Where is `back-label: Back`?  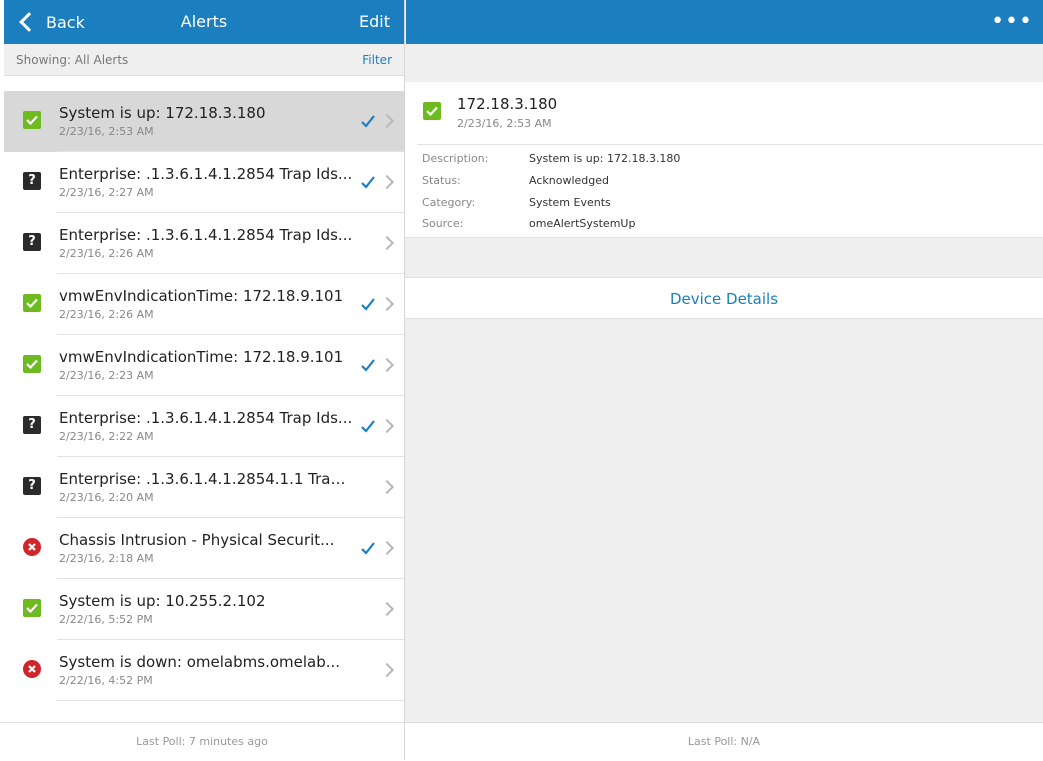 back-label: Back is located at coordinates (65, 22).